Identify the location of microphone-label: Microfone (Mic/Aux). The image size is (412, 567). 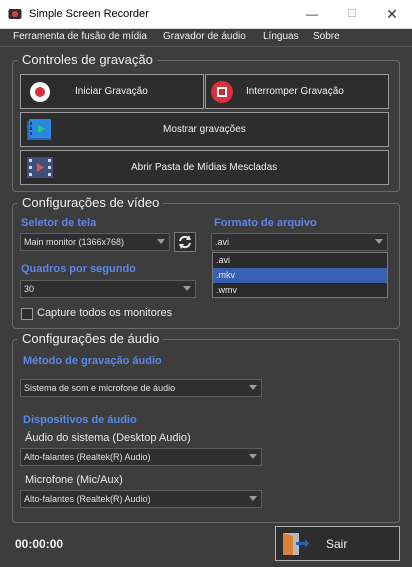
(74, 480).